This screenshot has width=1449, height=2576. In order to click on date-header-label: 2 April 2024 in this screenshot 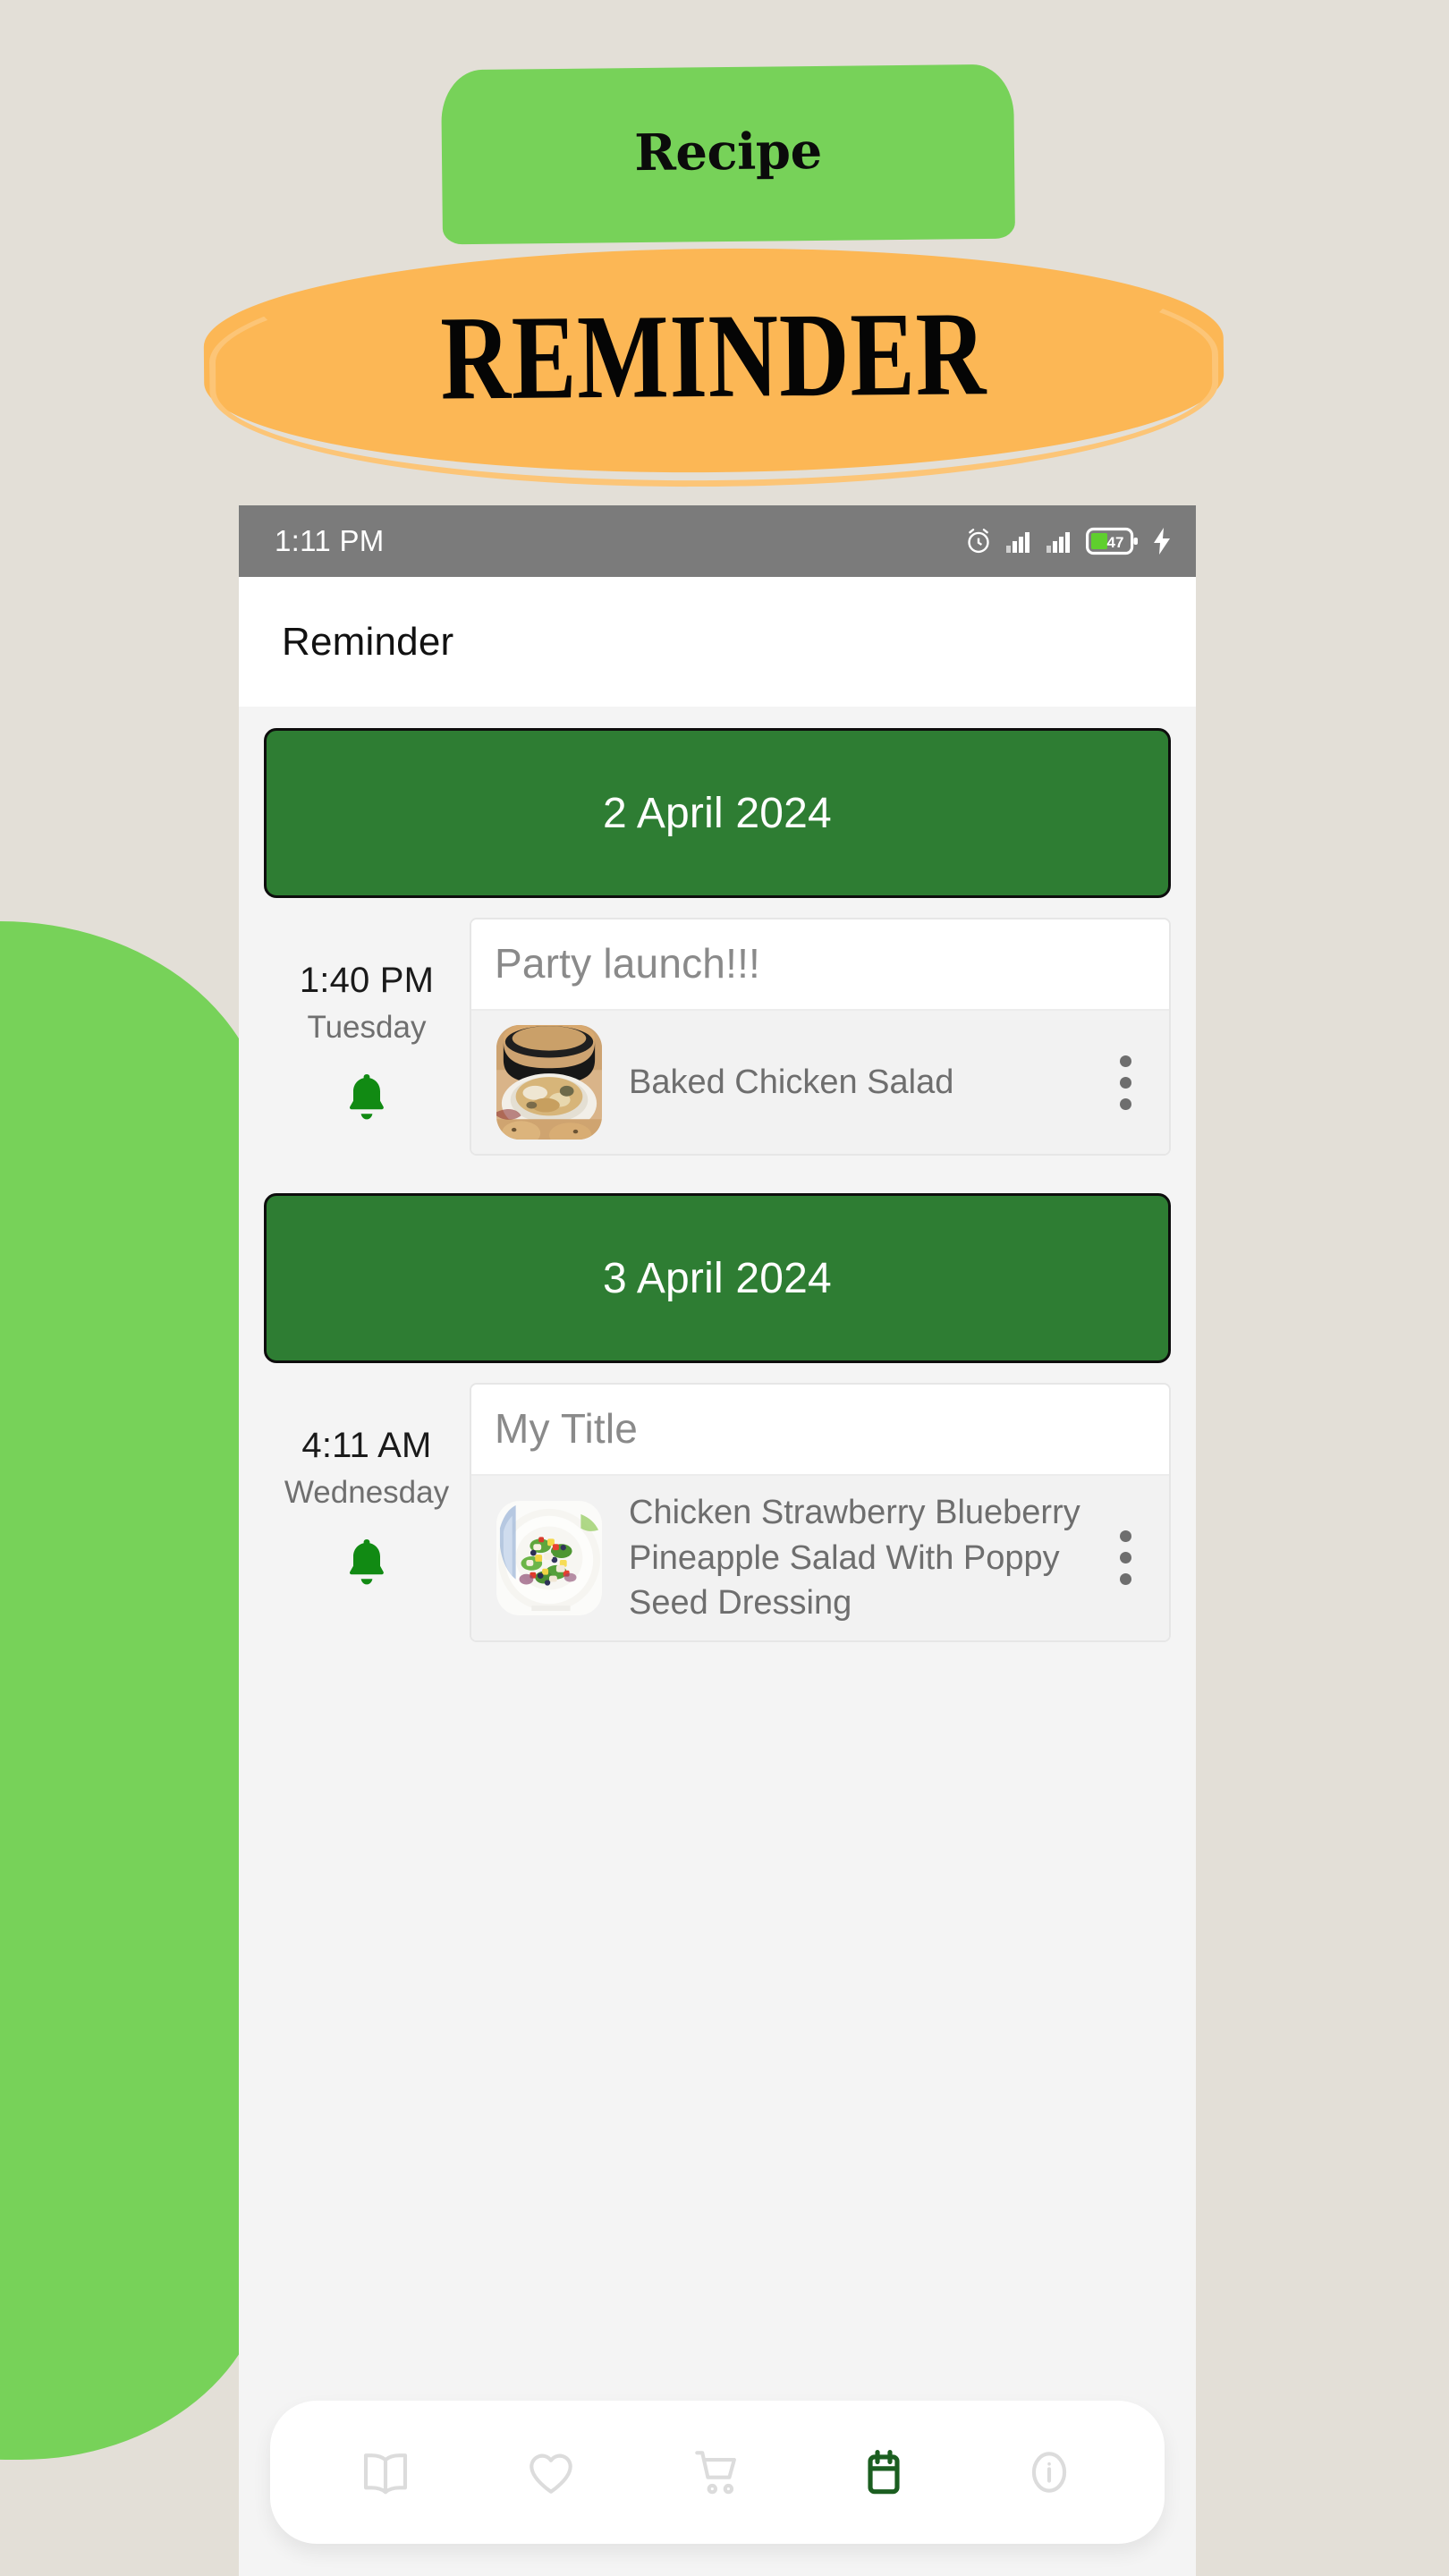, I will do `click(717, 813)`.